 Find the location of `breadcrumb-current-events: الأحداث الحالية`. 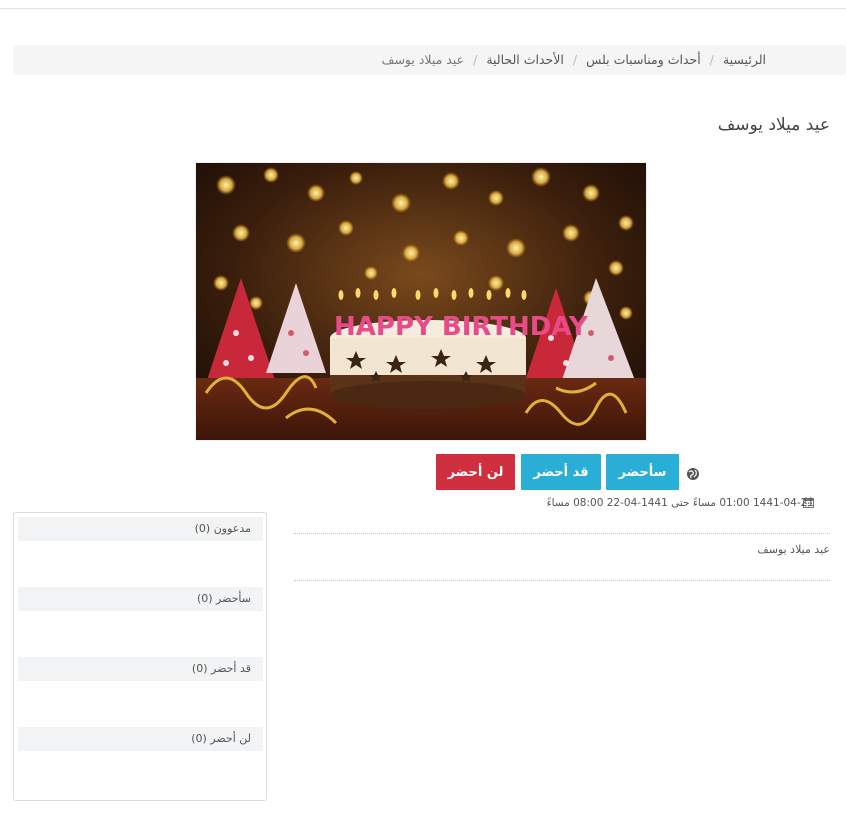

breadcrumb-current-events: الأحداث الحالية is located at coordinates (525, 59).